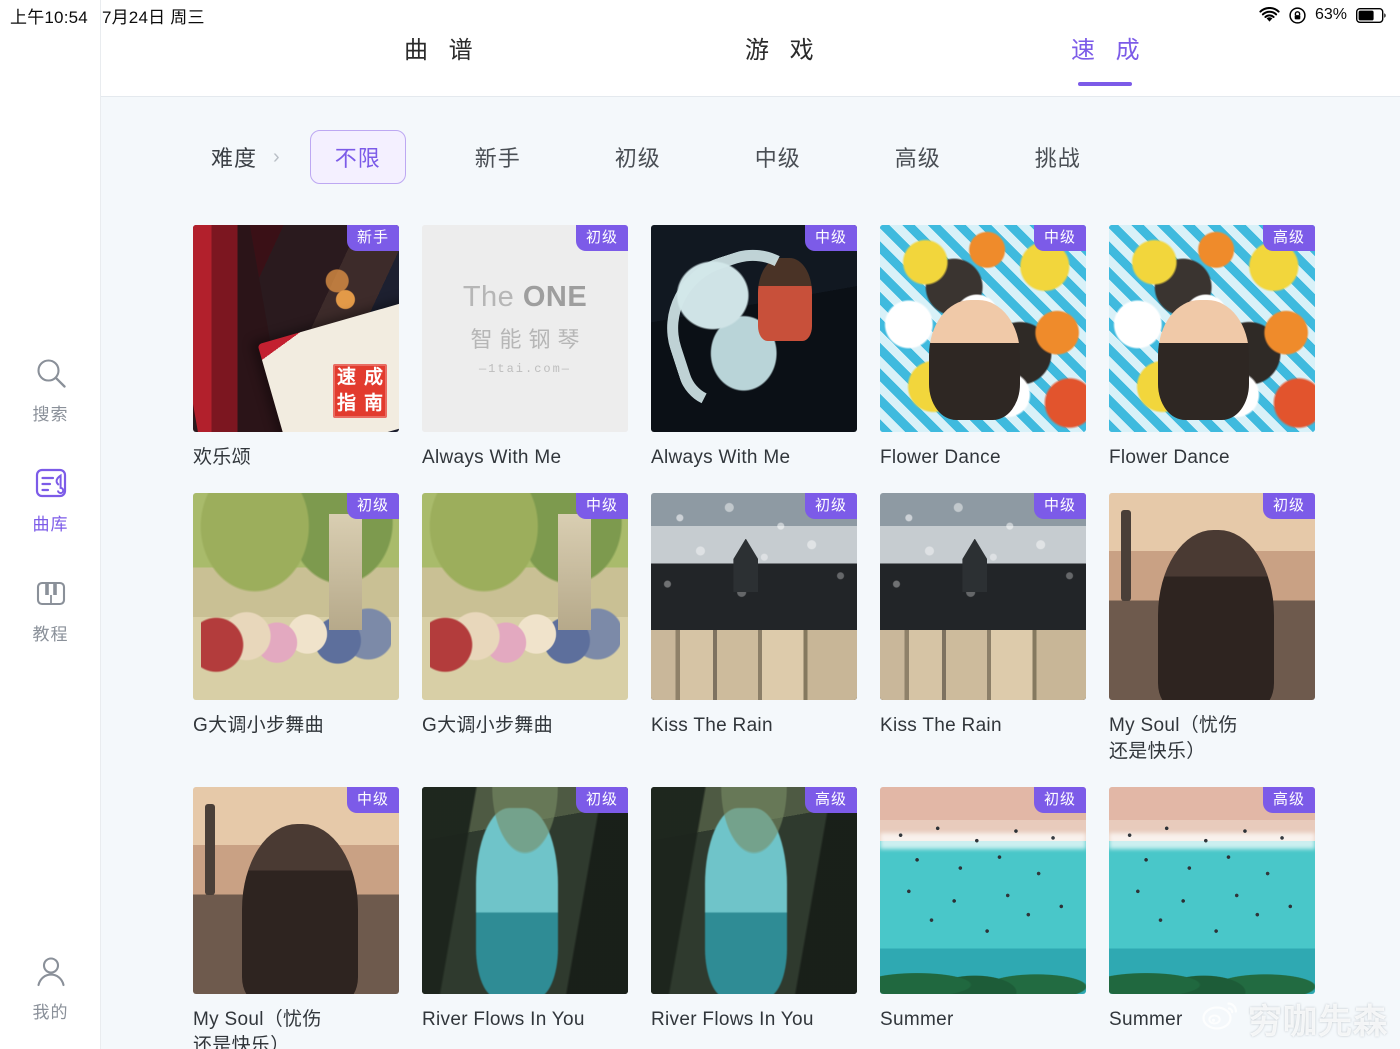  Describe the element at coordinates (51, 373) in the screenshot. I see `search-icon` at that location.